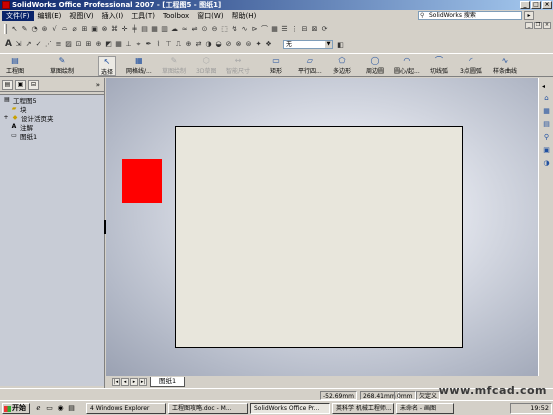 Image resolution: width=553 pixels, height=415 pixels. Describe the element at coordinates (7, 84) in the screenshot. I see `feature-tree-tab: ▤` at that location.